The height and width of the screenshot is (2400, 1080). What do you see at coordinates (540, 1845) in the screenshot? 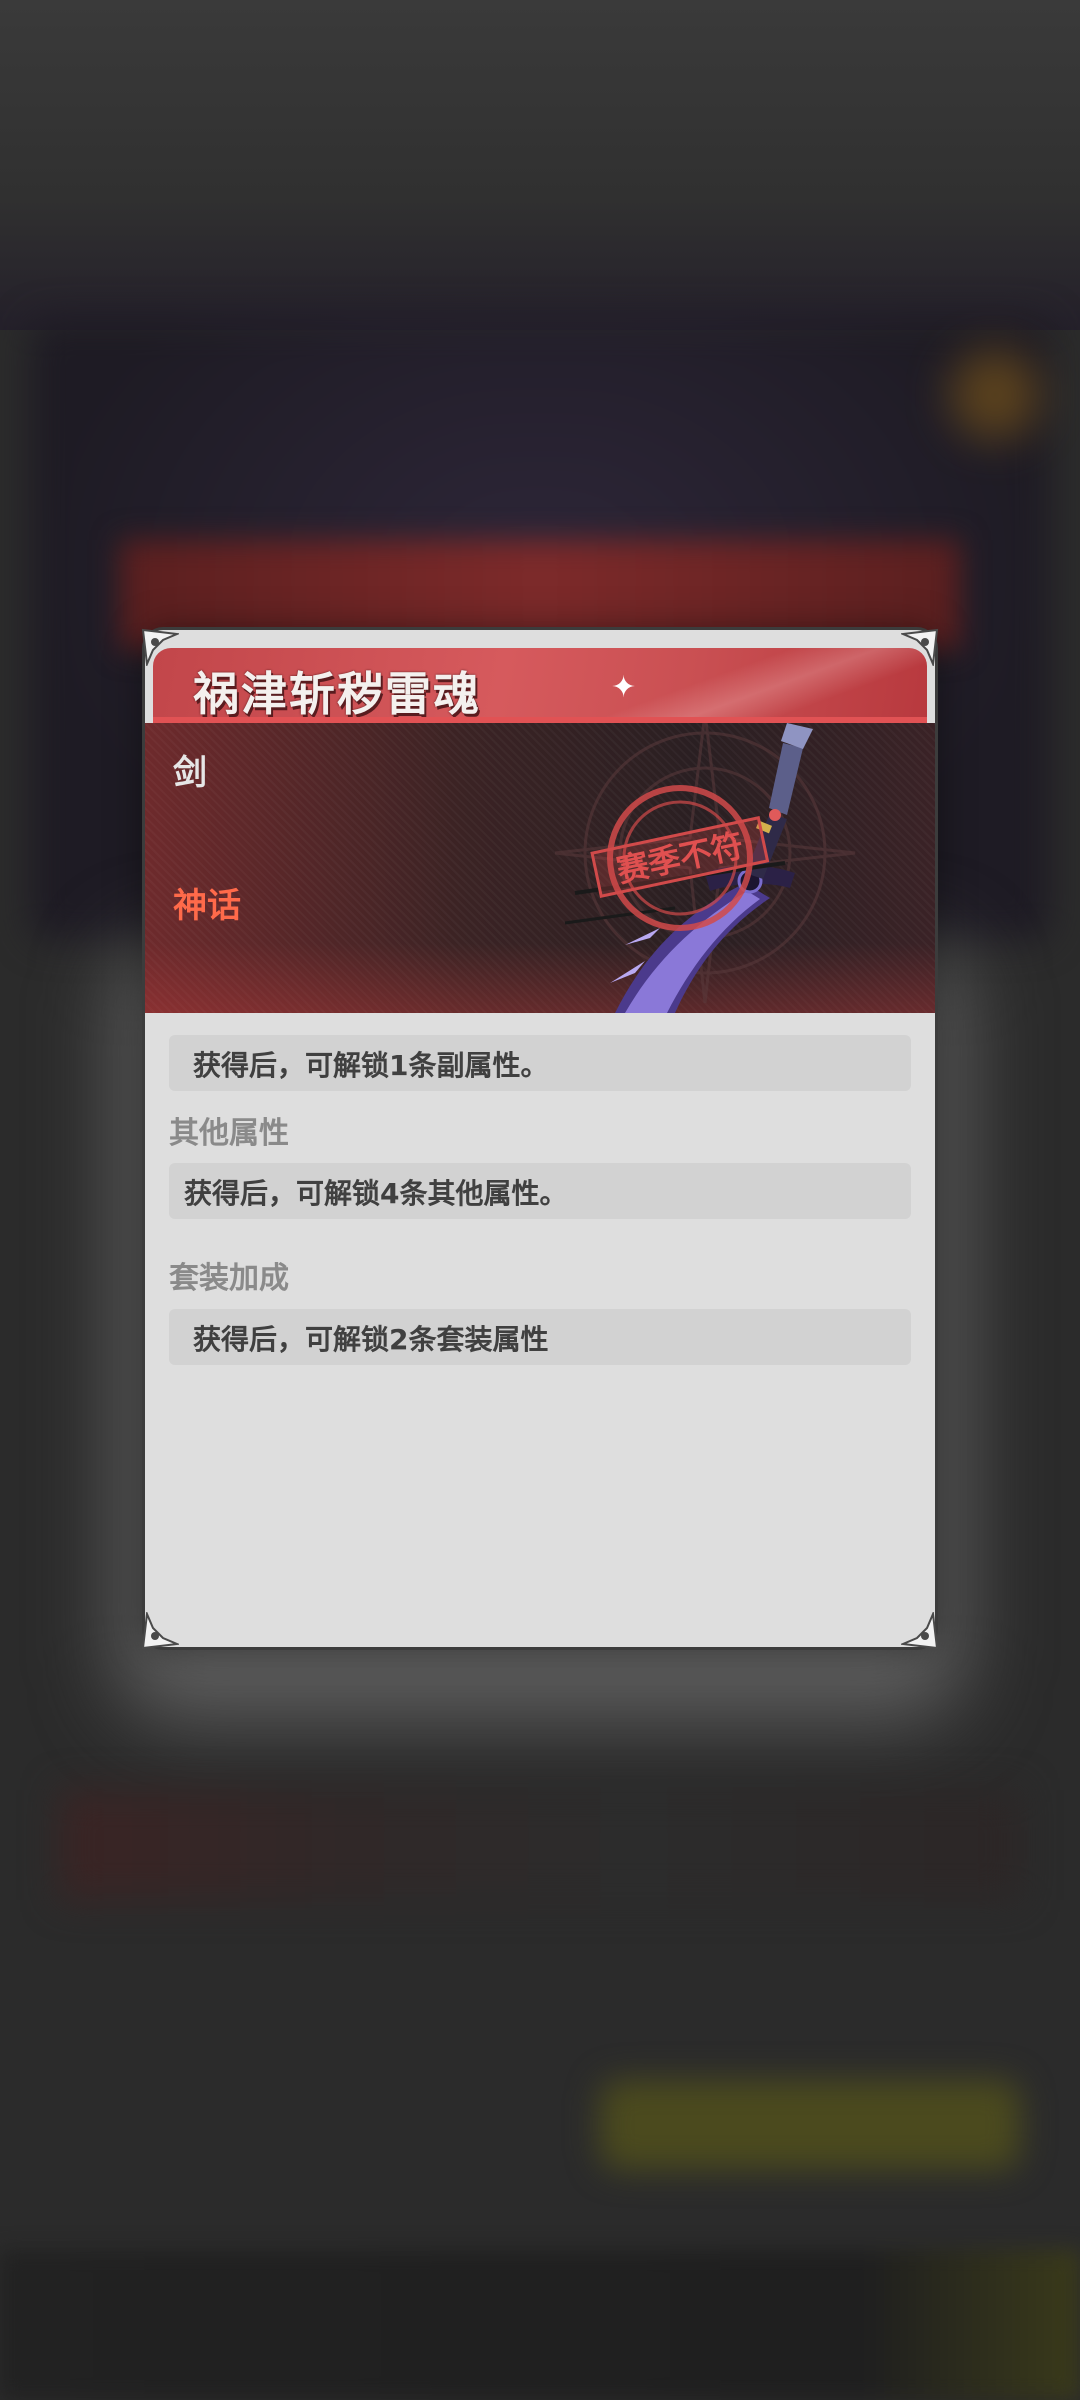
I see `background-bottom-row` at bounding box center [540, 1845].